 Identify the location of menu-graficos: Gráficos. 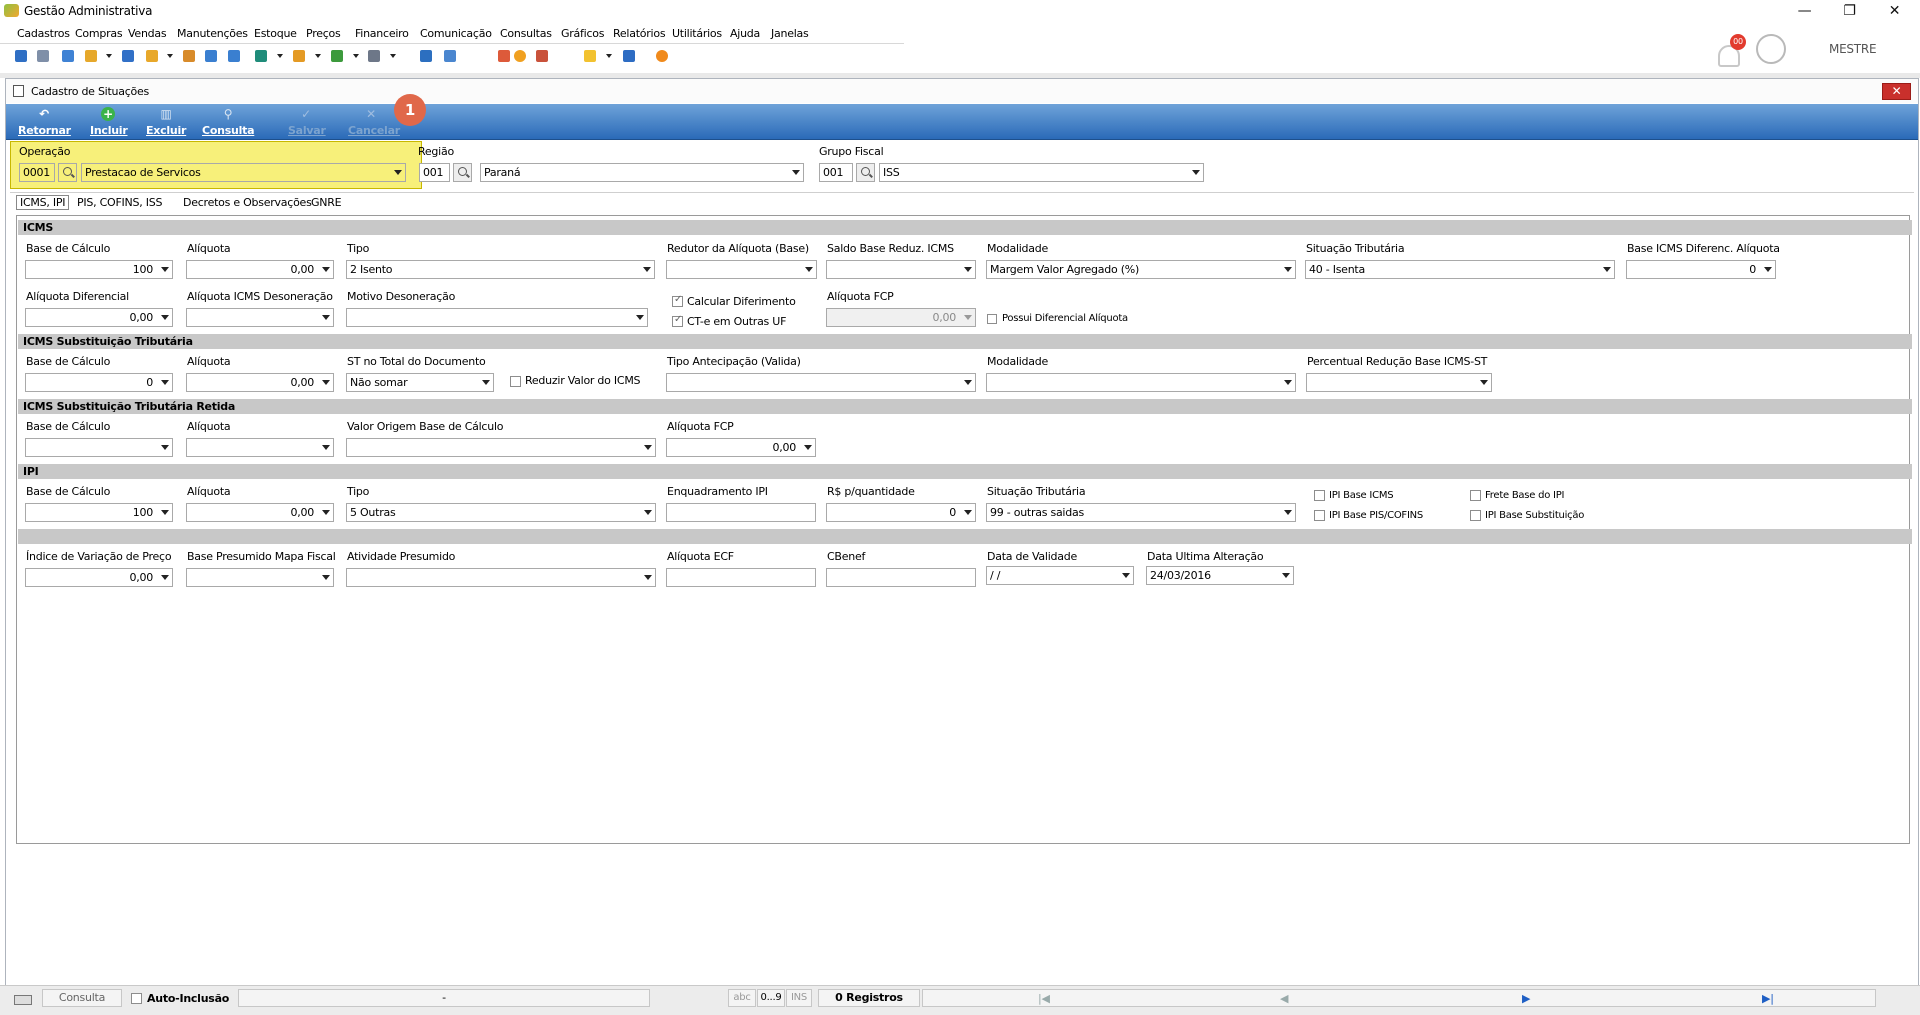
(582, 33).